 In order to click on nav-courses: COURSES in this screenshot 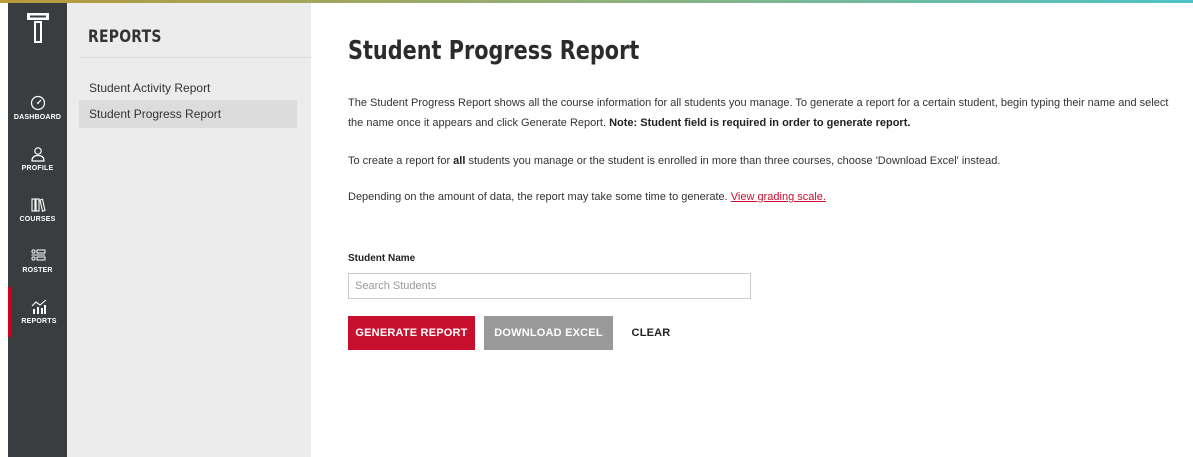, I will do `click(37, 210)`.